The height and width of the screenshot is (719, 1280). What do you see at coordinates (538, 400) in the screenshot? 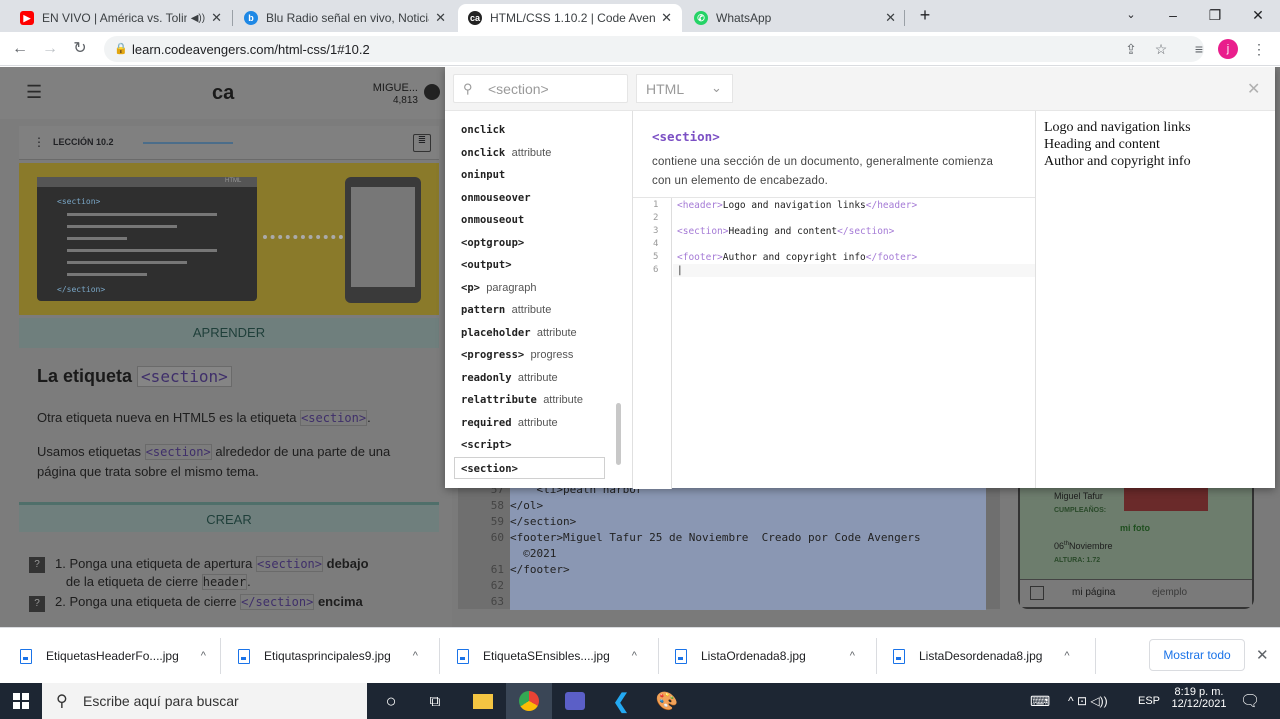
I see `tag-item: relattribute attribute` at bounding box center [538, 400].